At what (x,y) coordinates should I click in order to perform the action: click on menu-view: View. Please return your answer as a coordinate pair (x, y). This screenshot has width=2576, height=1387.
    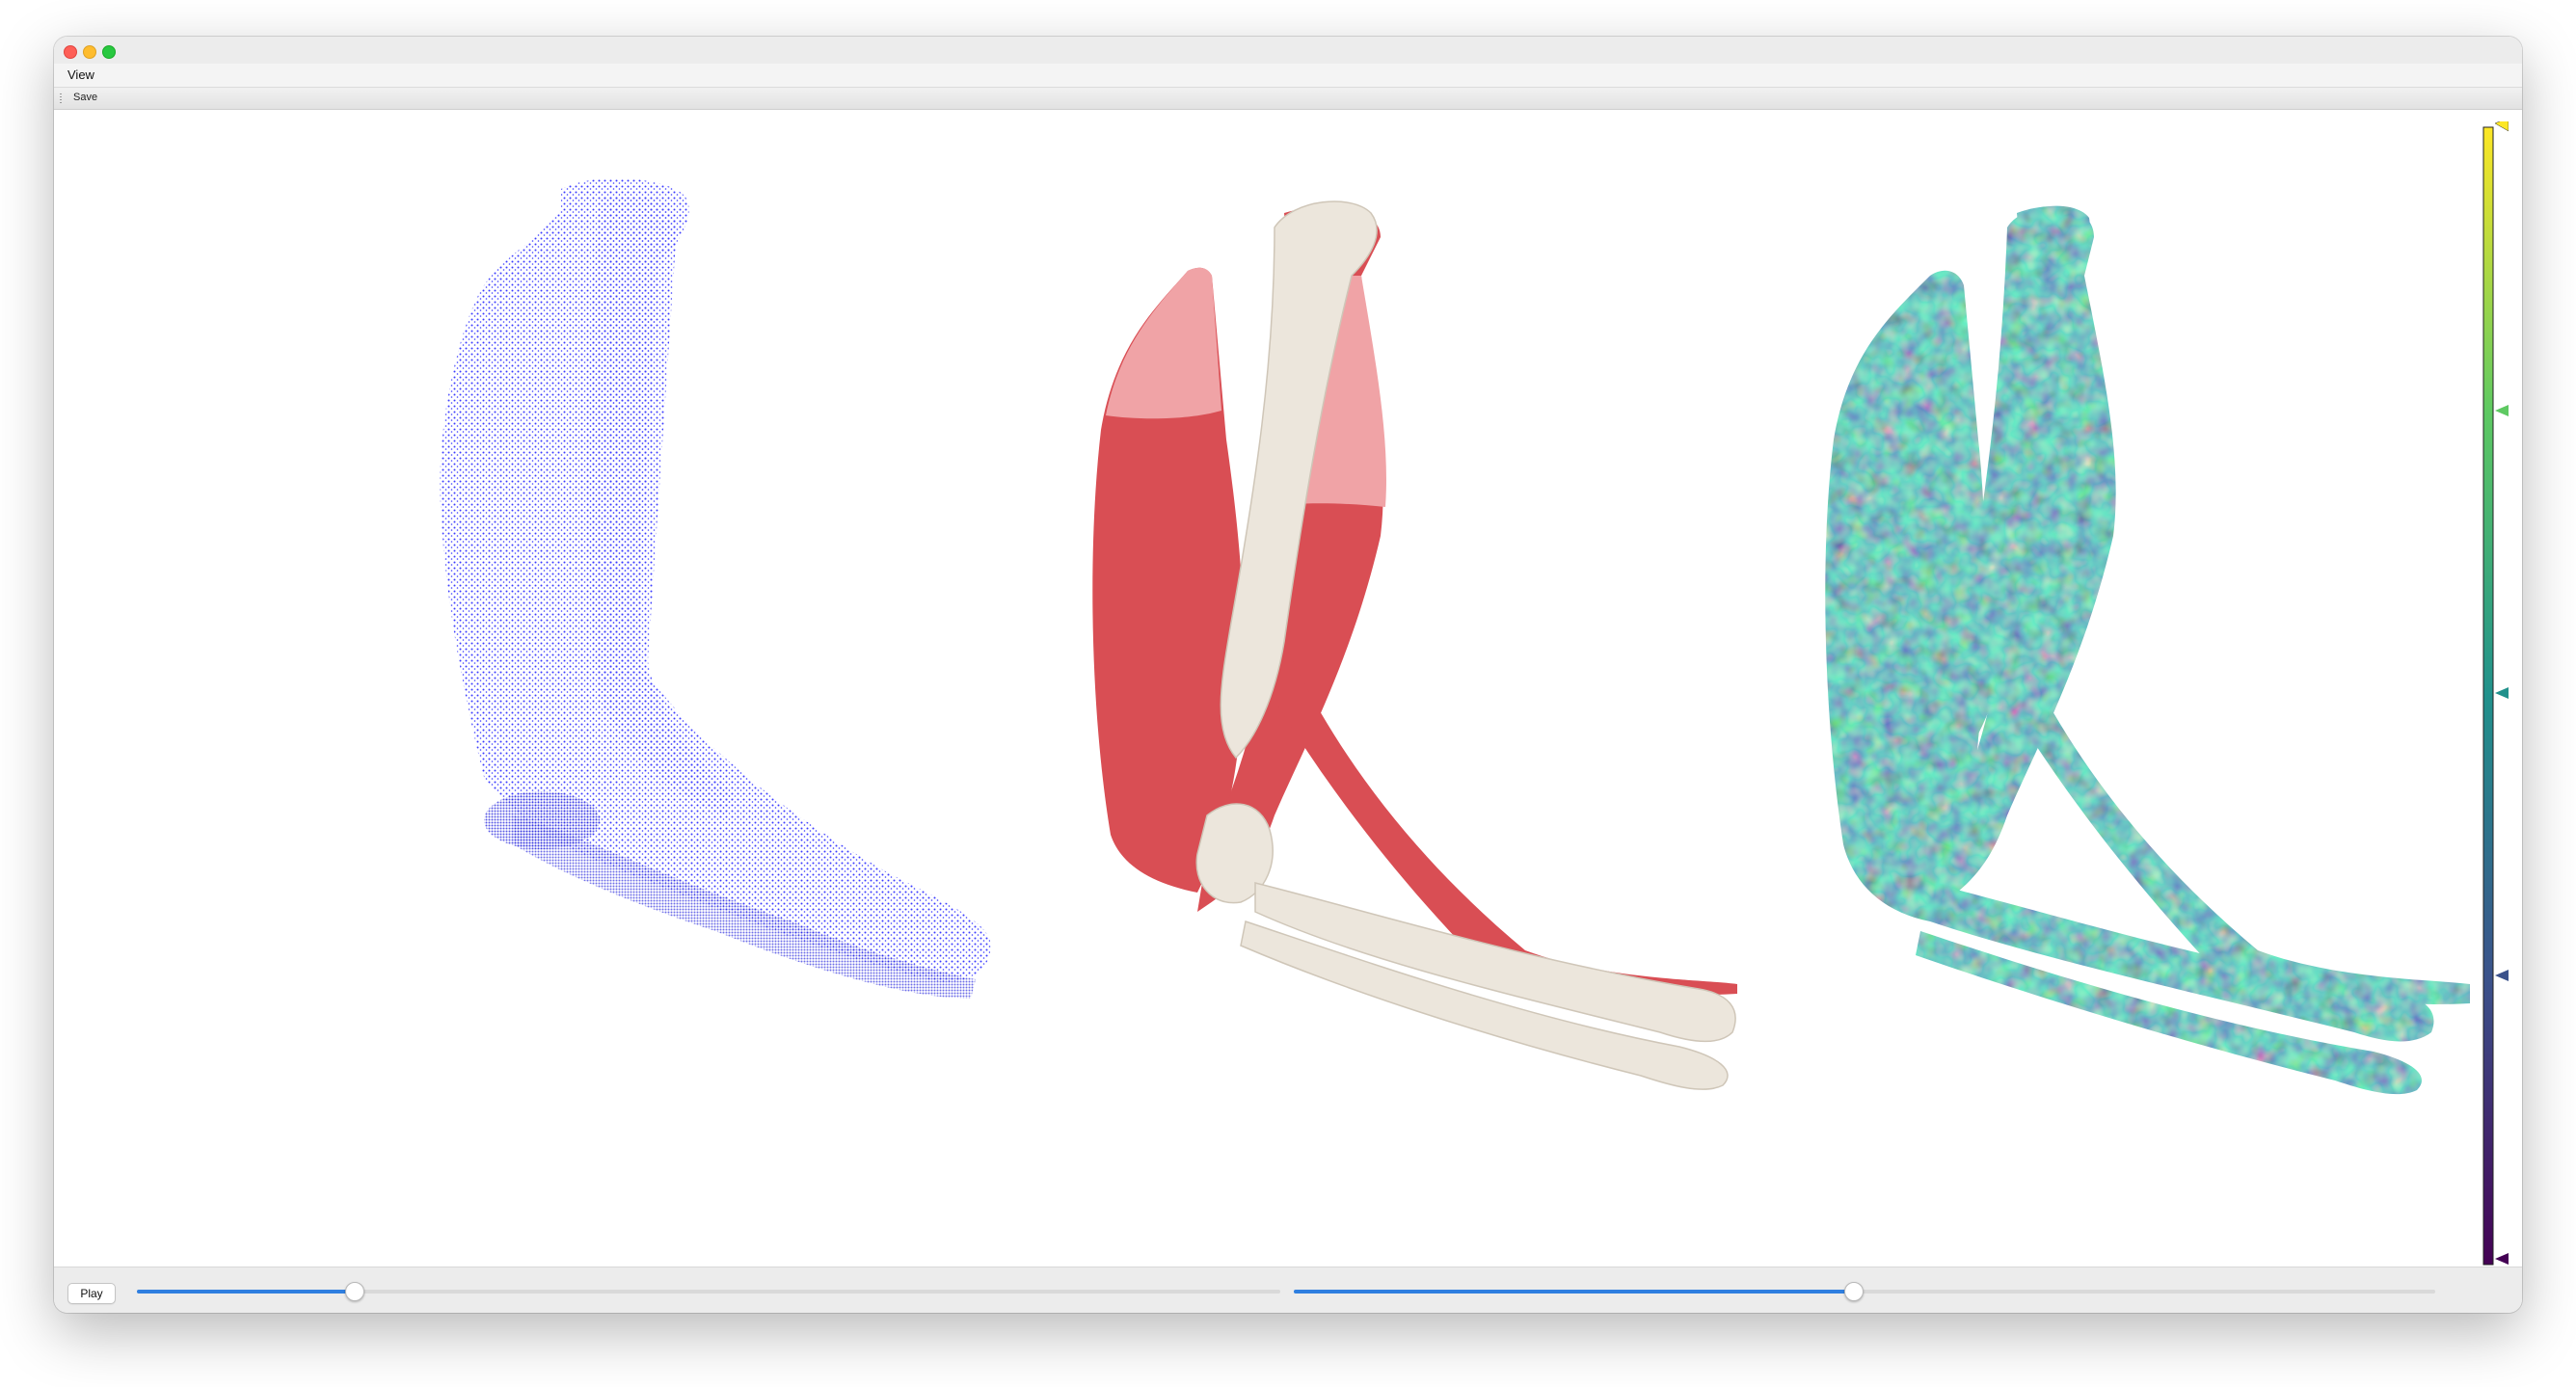
    Looking at the image, I should click on (80, 74).